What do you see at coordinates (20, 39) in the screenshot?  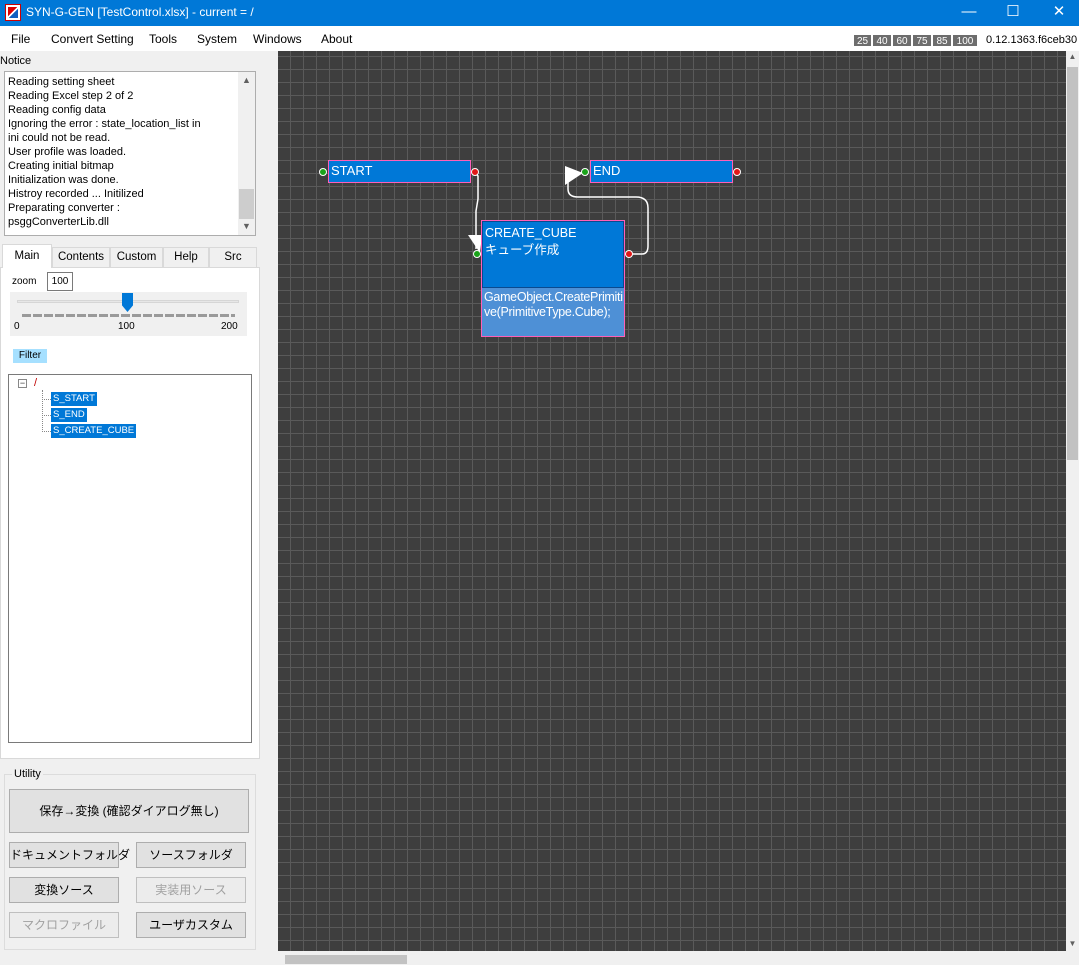 I see `menu-file: File` at bounding box center [20, 39].